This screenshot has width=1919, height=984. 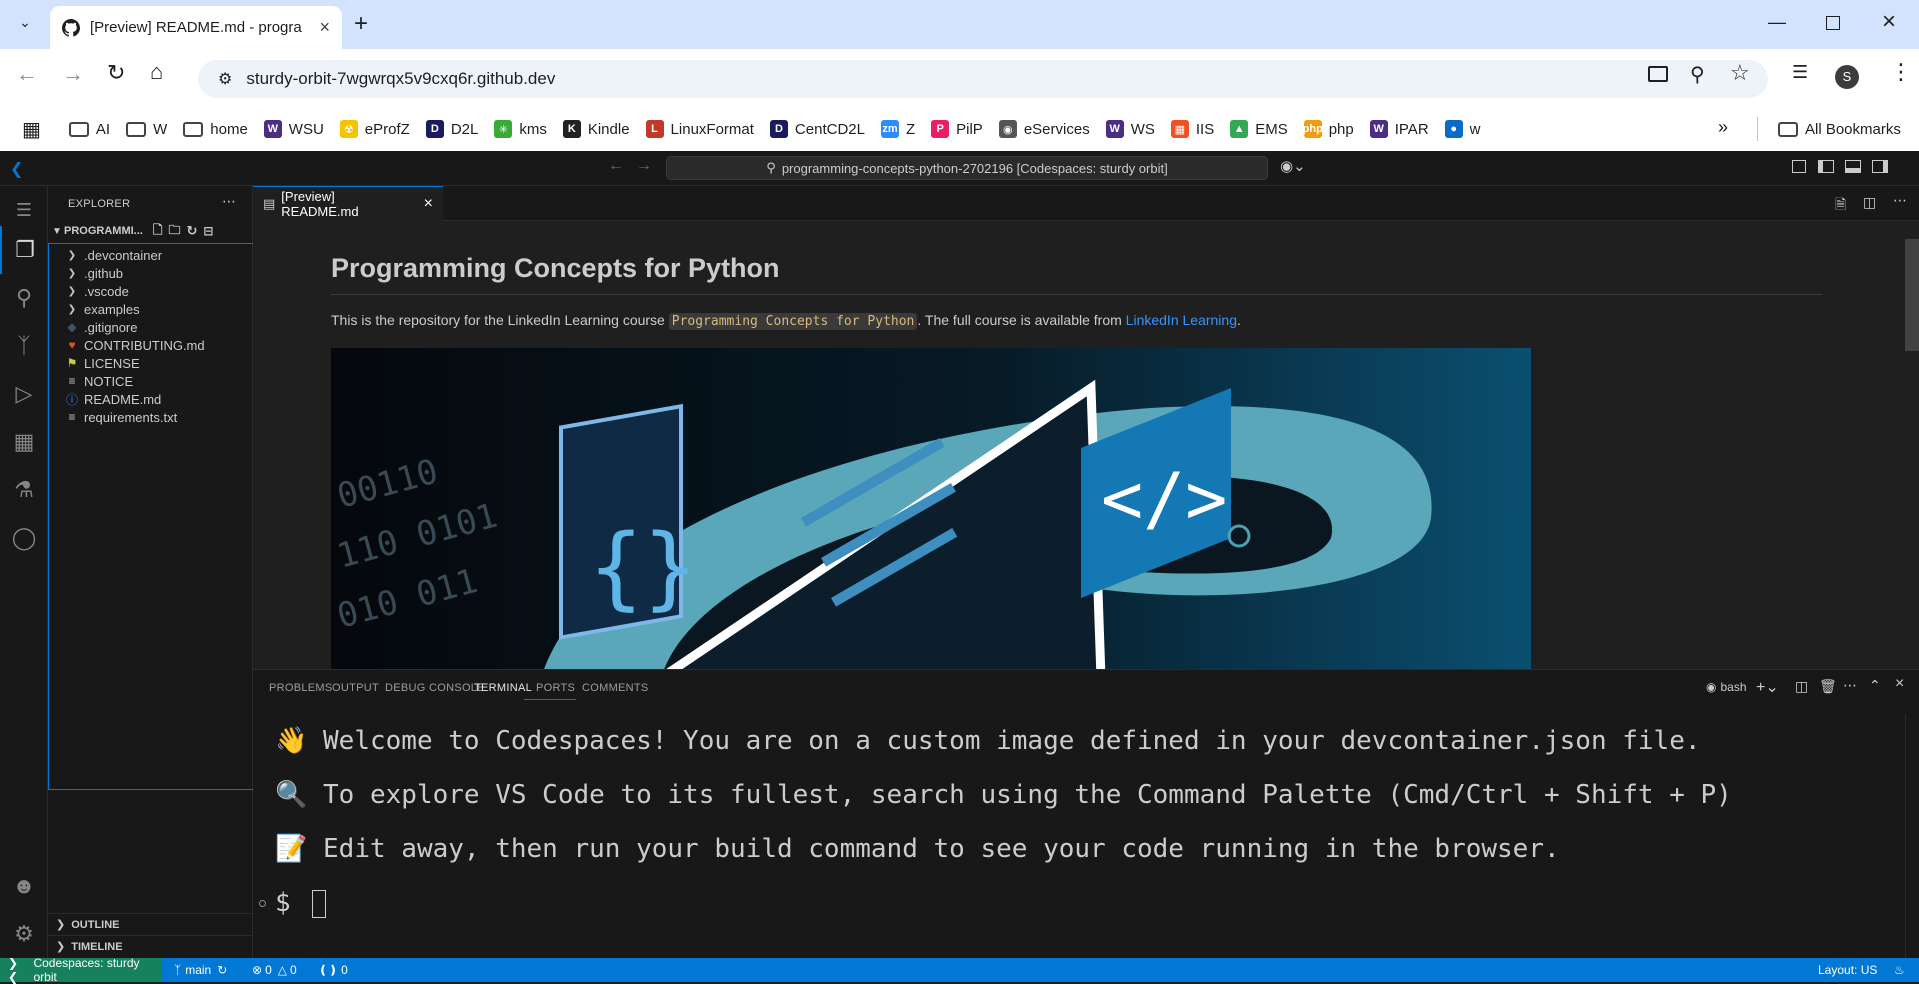 I want to click on new-tab-button: +, so click(x=361, y=24).